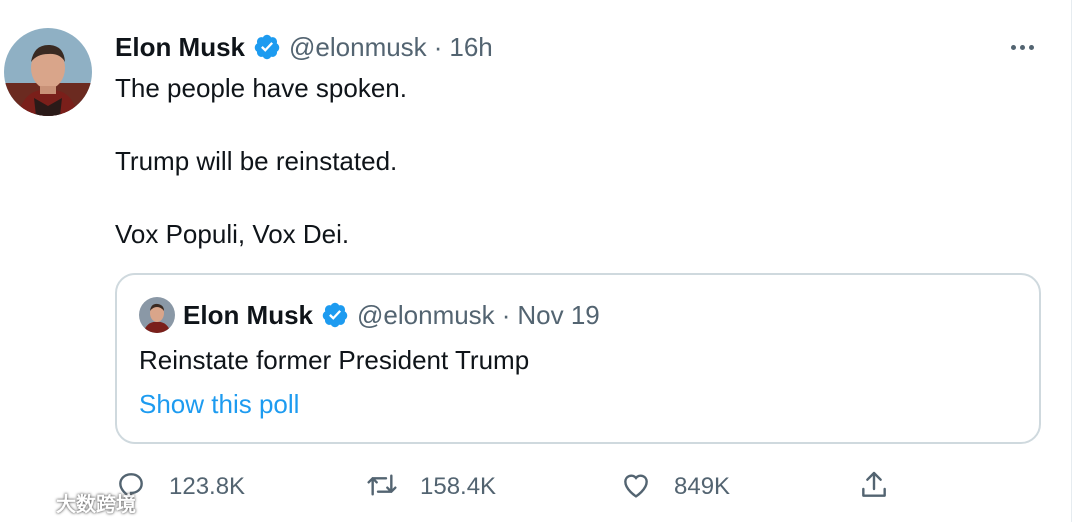 The height and width of the screenshot is (522, 1080). Describe the element at coordinates (558, 314) in the screenshot. I see `quoted-tweet-date: Nov 19` at that location.